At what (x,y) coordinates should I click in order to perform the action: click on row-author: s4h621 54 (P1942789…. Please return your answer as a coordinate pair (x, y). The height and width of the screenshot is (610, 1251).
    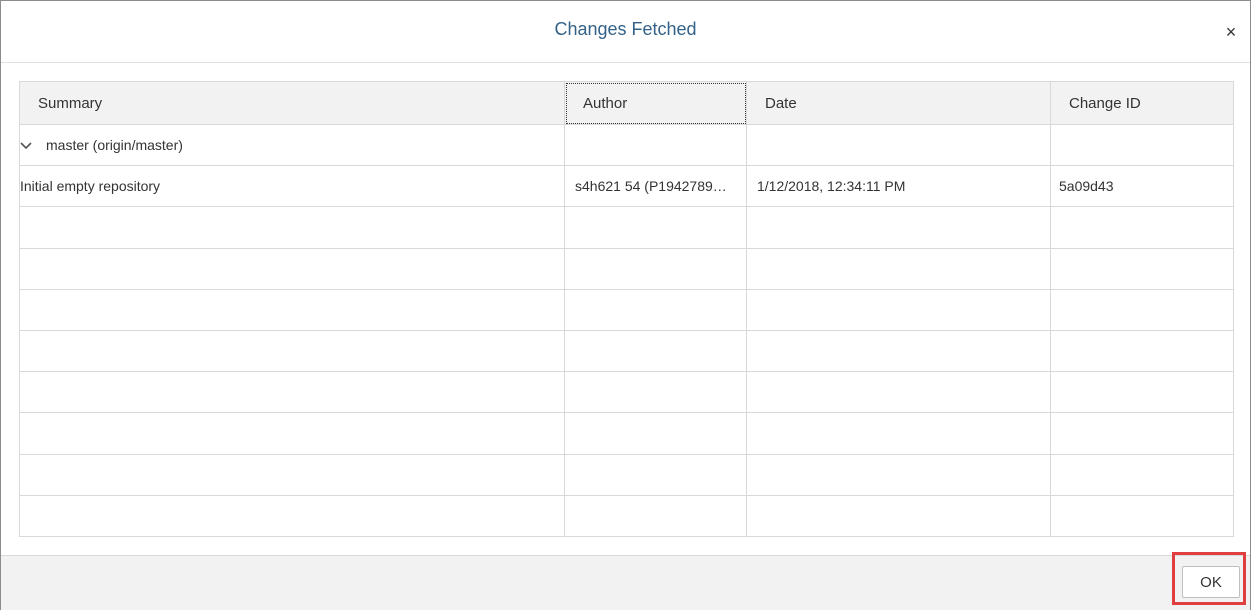
    Looking at the image, I should click on (655, 186).